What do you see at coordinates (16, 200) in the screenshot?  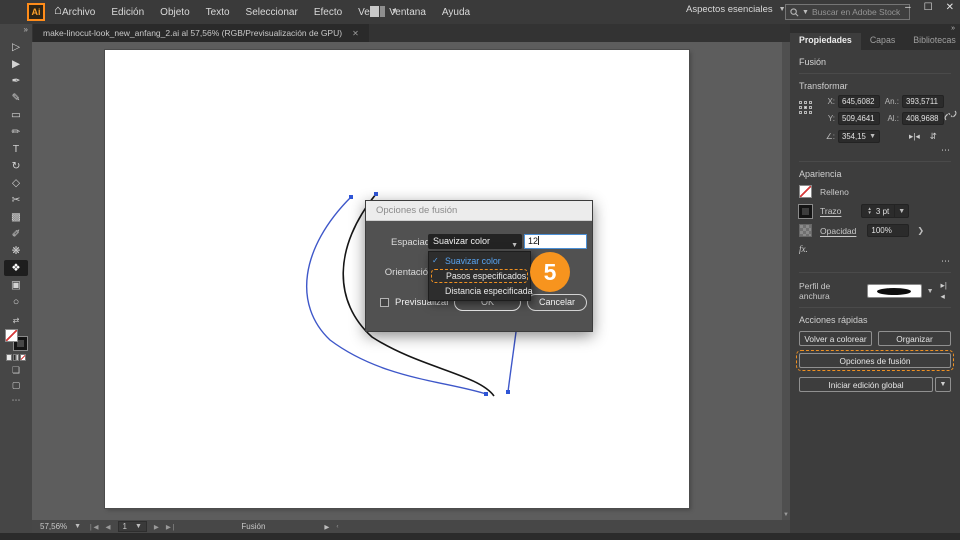 I see `scissors-tool: ✂` at bounding box center [16, 200].